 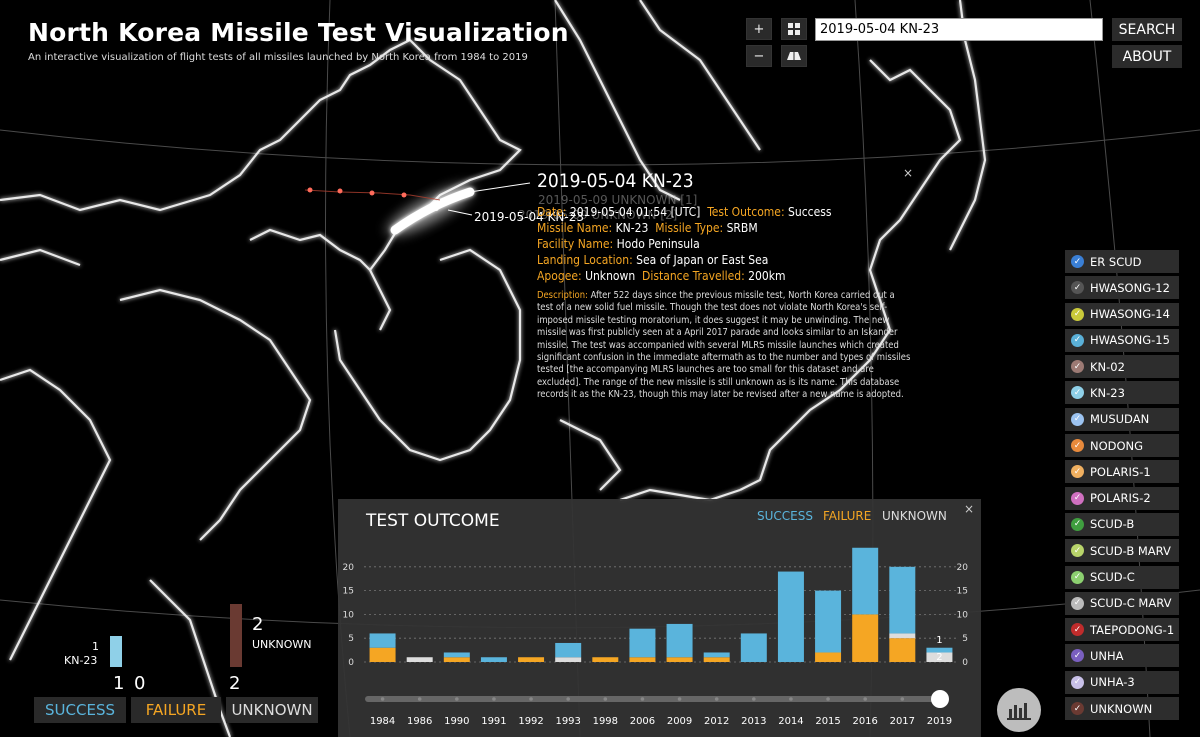 What do you see at coordinates (939, 657) in the screenshot?
I see `bar-data-label: 2` at bounding box center [939, 657].